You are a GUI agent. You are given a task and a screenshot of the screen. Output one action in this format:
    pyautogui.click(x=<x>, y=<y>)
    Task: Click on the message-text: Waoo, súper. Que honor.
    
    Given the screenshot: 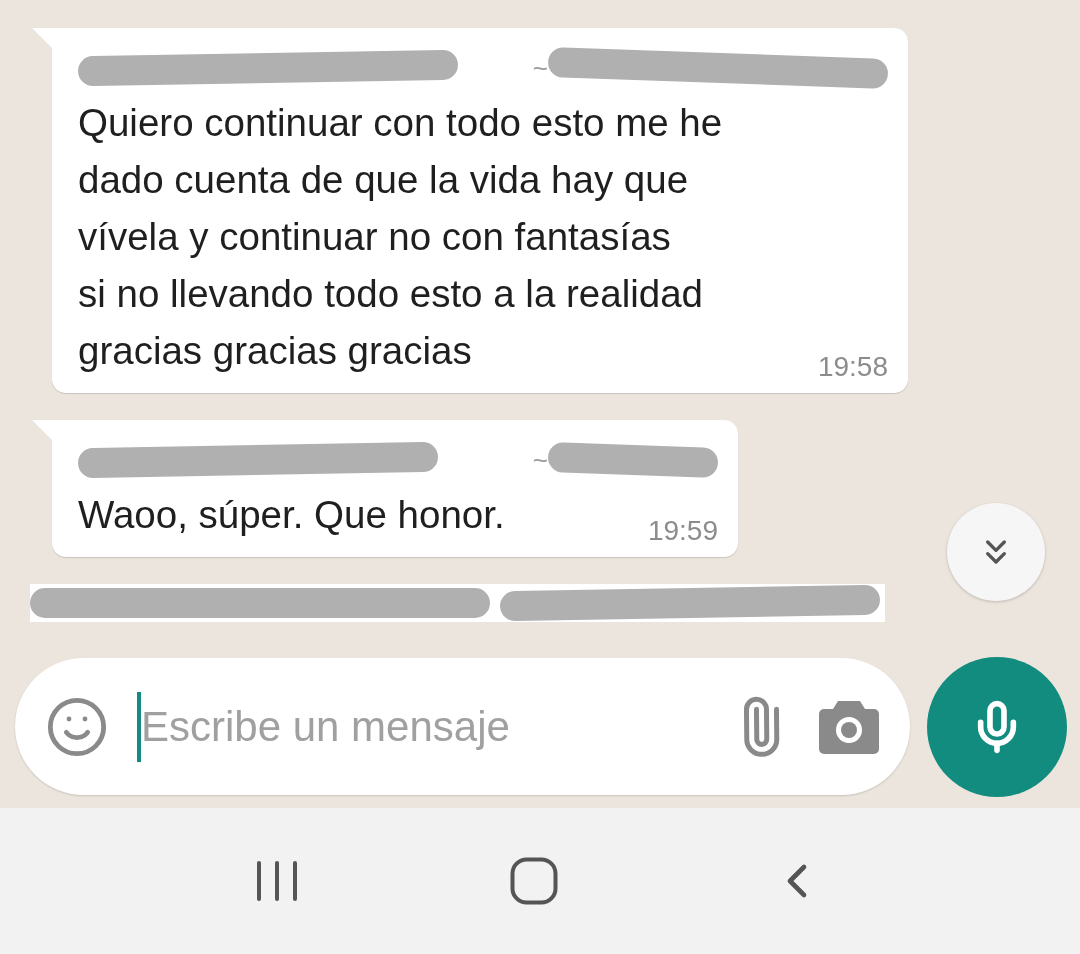 What is the action you would take?
    pyautogui.click(x=292, y=515)
    